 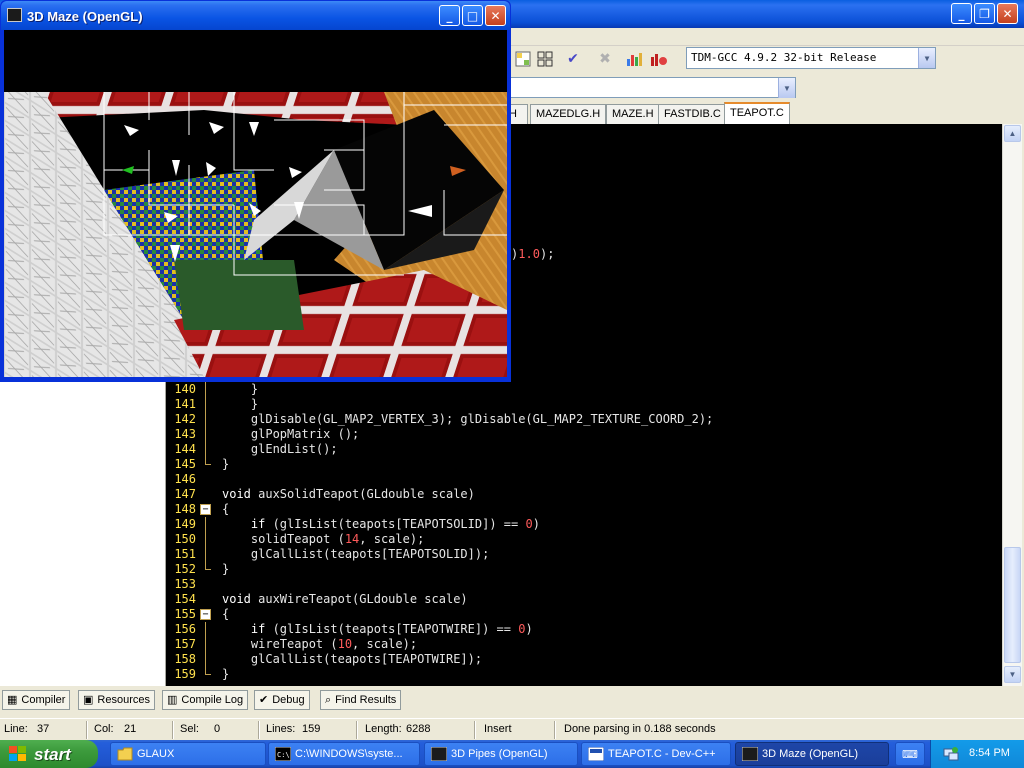 What do you see at coordinates (1012, 605) in the screenshot?
I see `scroll-thumb` at bounding box center [1012, 605].